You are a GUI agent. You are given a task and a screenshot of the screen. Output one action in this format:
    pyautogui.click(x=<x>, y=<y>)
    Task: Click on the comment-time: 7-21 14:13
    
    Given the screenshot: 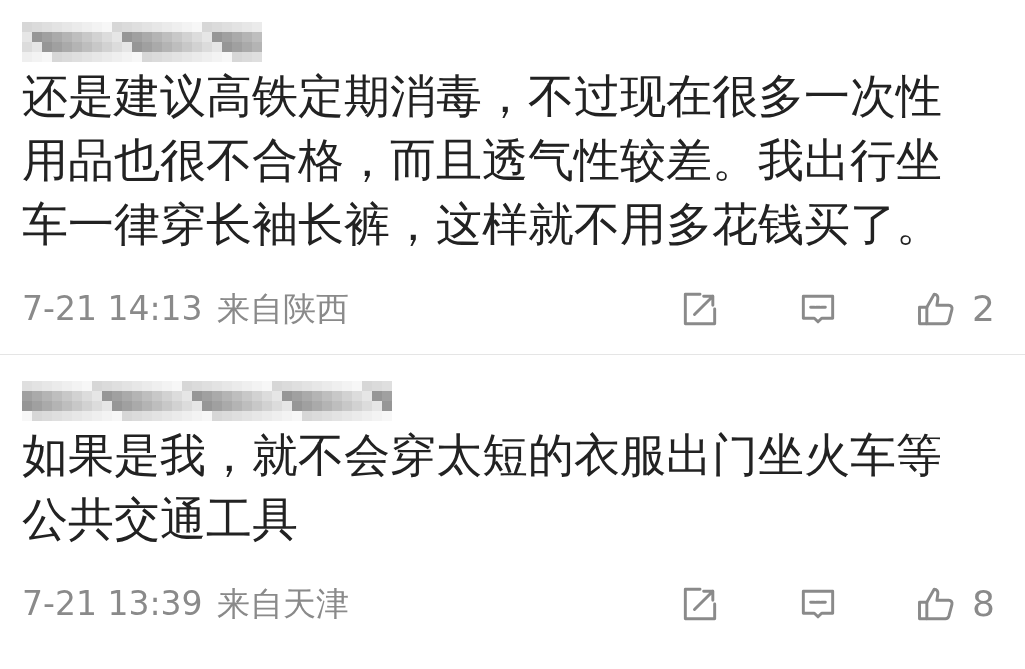 What is the action you would take?
    pyautogui.click(x=112, y=309)
    